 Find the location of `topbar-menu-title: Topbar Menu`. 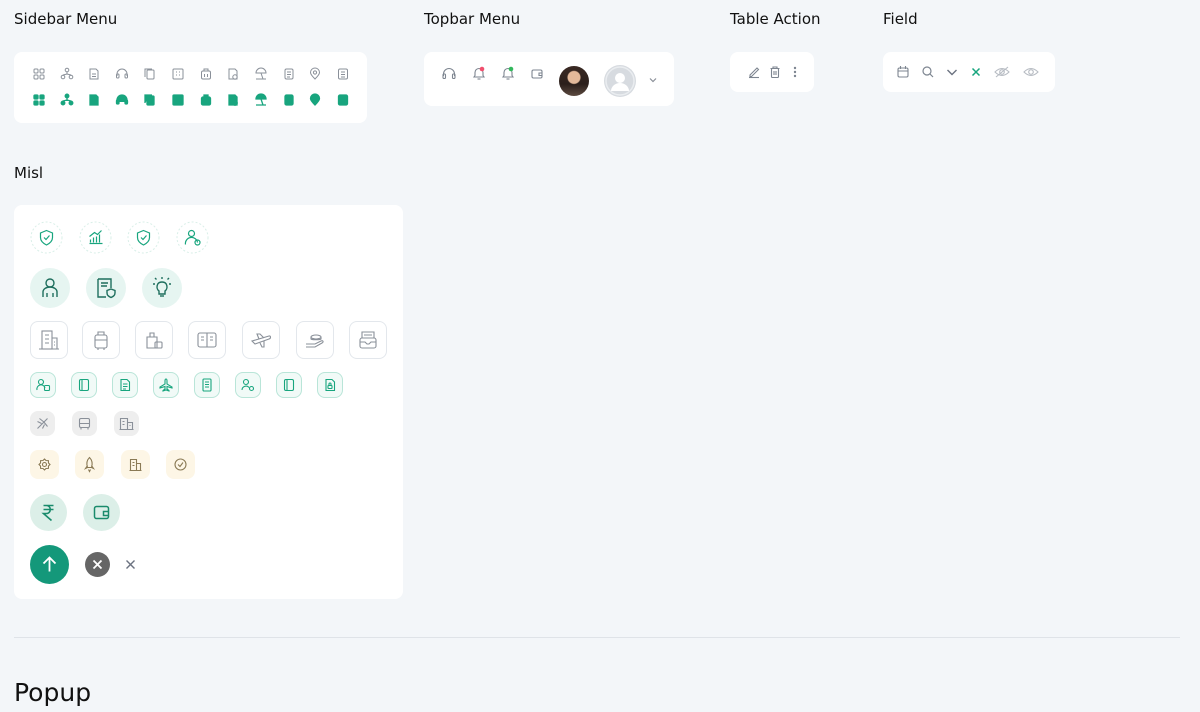

topbar-menu-title: Topbar Menu is located at coordinates (472, 19).